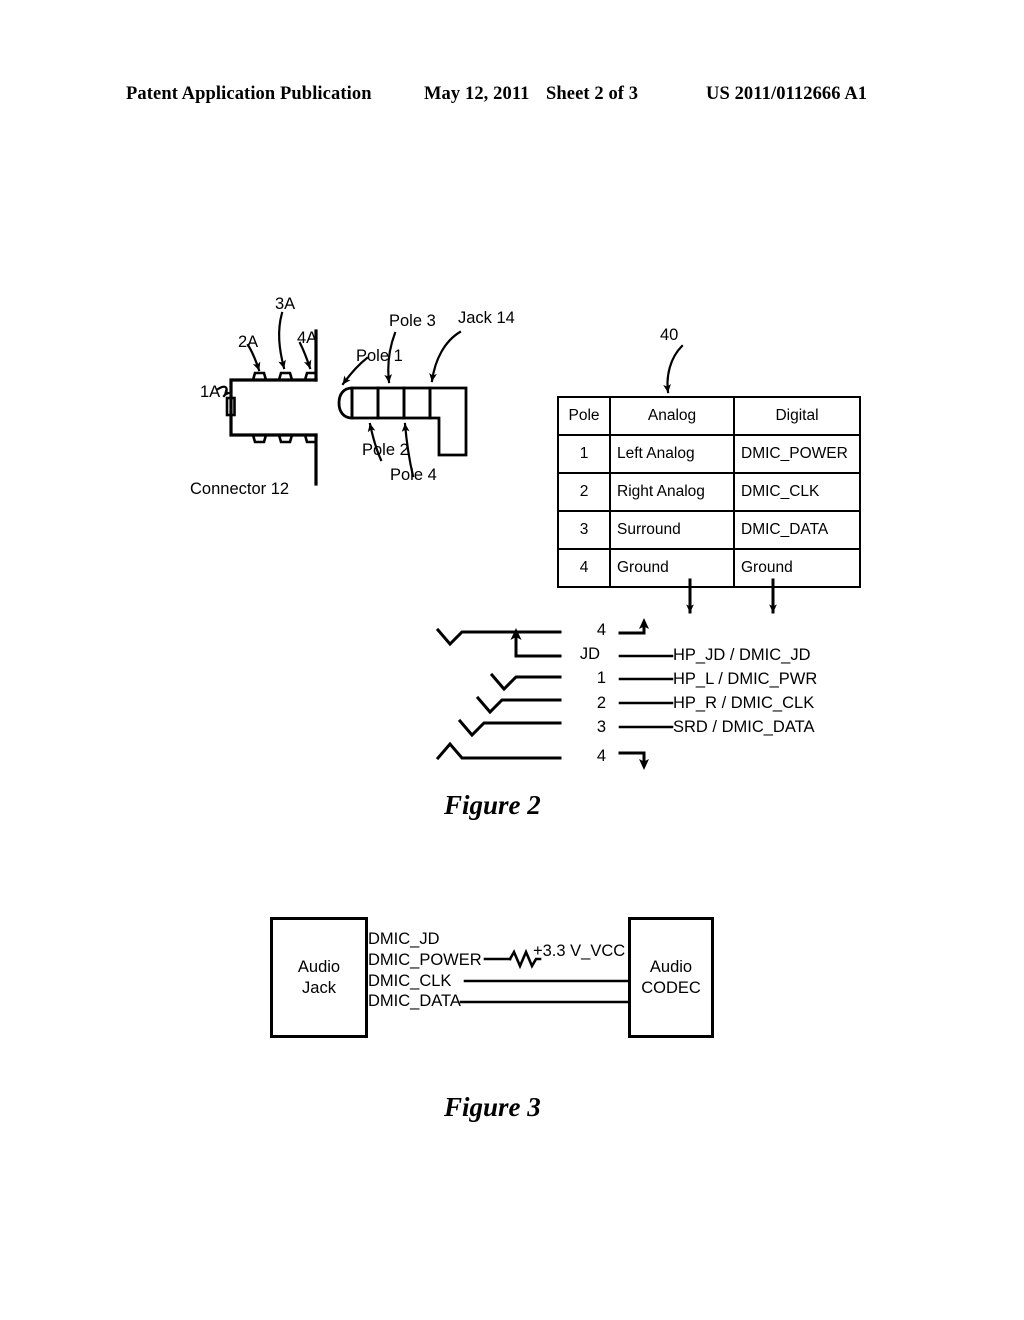 The width and height of the screenshot is (1024, 1320). What do you see at coordinates (787, 94) in the screenshot?
I see `header-patent-number: US 2011/0112666 A1` at bounding box center [787, 94].